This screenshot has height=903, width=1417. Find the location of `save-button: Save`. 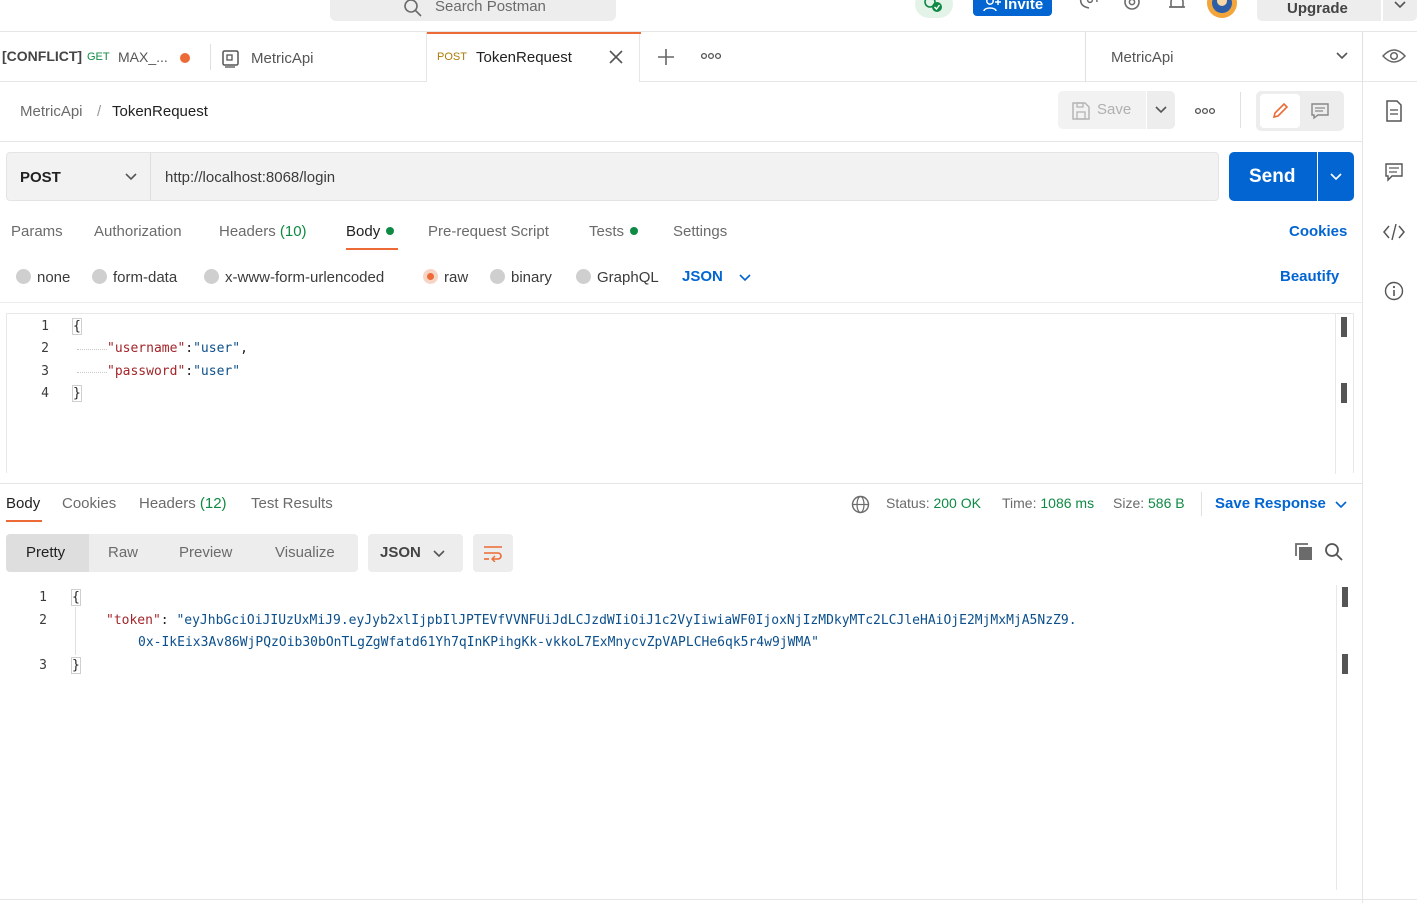

save-button: Save is located at coordinates (1102, 110).